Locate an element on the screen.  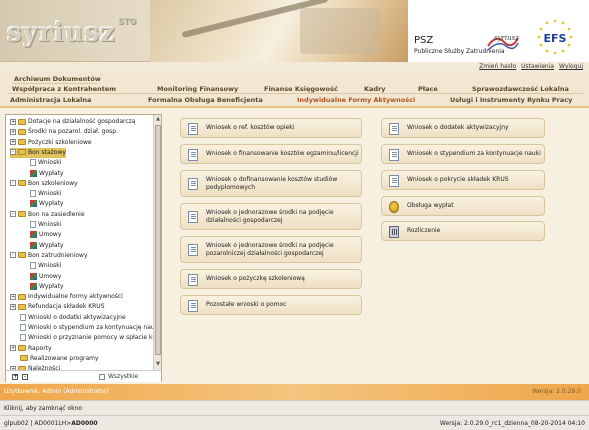
tab-indywidualne-formy-aktywnosci: Indywidualne Formy Aktywności is located at coordinates (356, 100).